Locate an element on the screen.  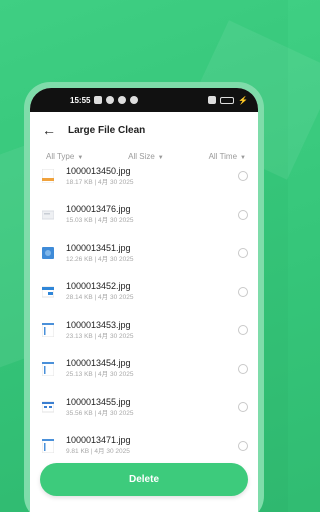
battery-icon is located at coordinates (227, 100).